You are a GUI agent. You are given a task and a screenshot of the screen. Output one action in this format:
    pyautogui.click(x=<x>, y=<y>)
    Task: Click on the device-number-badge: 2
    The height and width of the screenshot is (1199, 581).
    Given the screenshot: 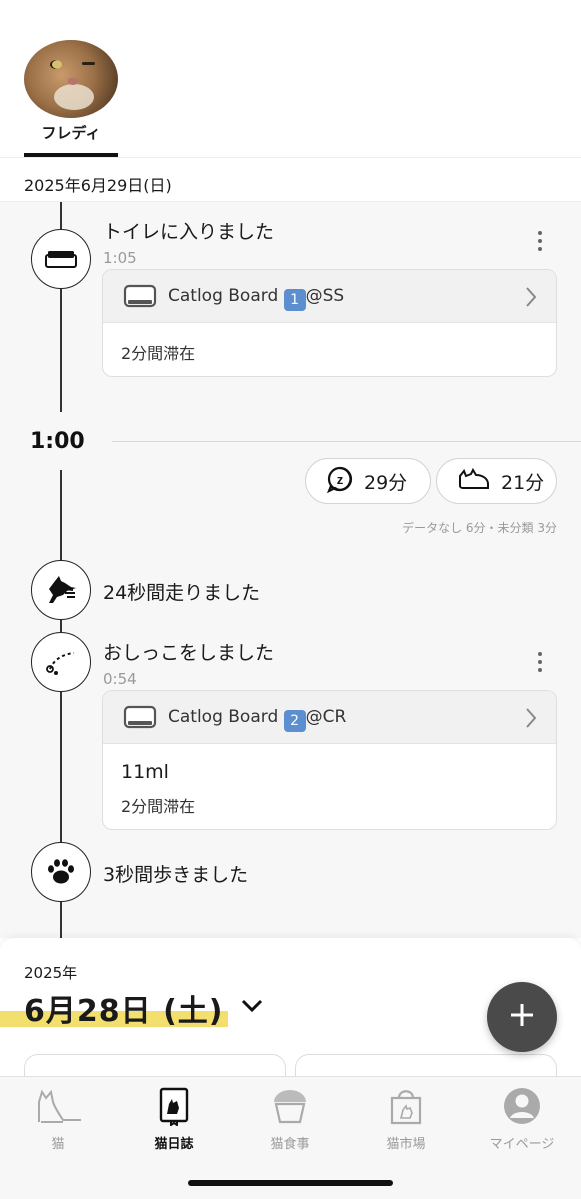 What is the action you would take?
    pyautogui.click(x=294, y=721)
    